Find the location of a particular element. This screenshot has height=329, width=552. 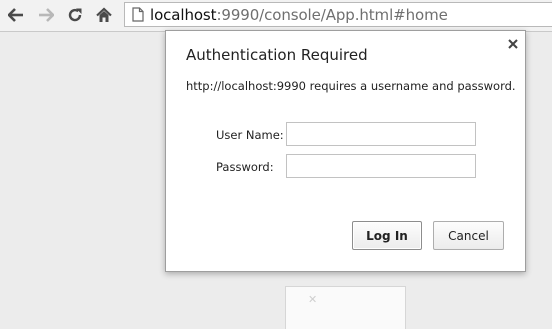

arrow-left-icon is located at coordinates (15, 15).